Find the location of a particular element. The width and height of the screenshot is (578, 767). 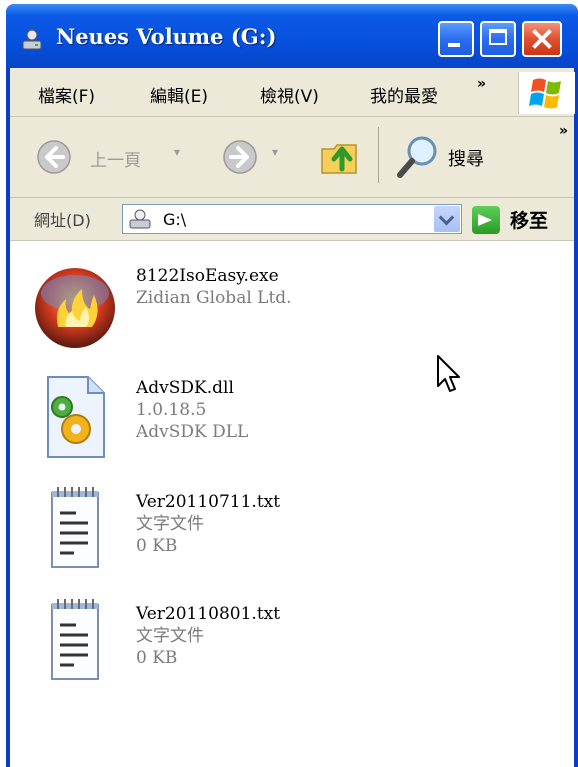

standard-toolbar: 上一頁 ▾ ▾ 搜尋 » is located at coordinates (292, 157).